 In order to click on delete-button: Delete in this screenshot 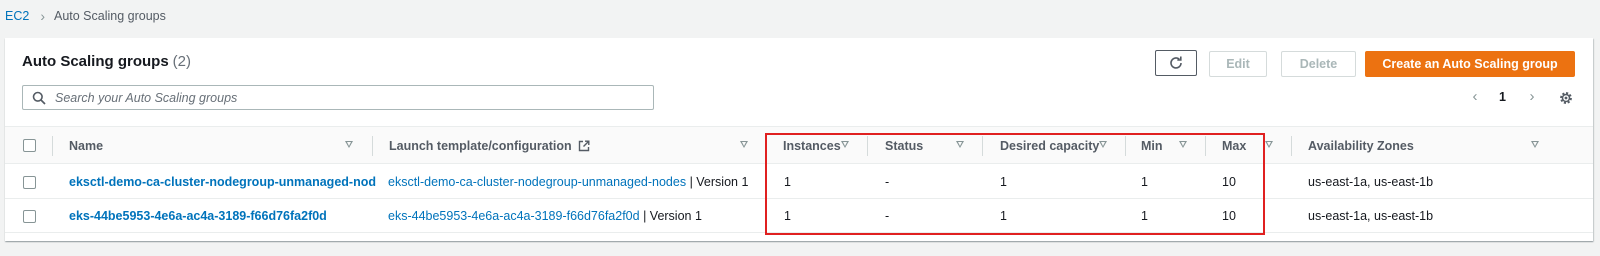, I will do `click(1318, 64)`.